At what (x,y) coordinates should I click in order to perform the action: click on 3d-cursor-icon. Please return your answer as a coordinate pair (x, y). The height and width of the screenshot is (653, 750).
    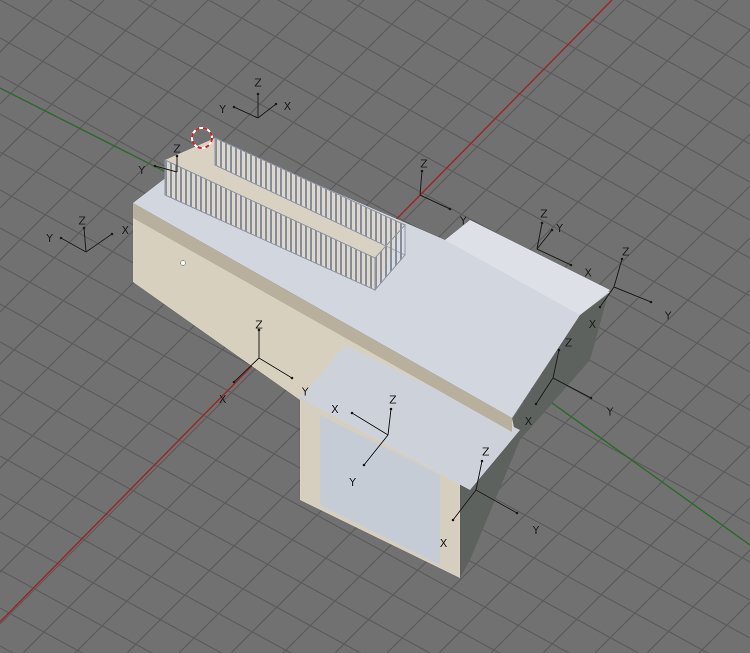
    Looking at the image, I should click on (202, 138).